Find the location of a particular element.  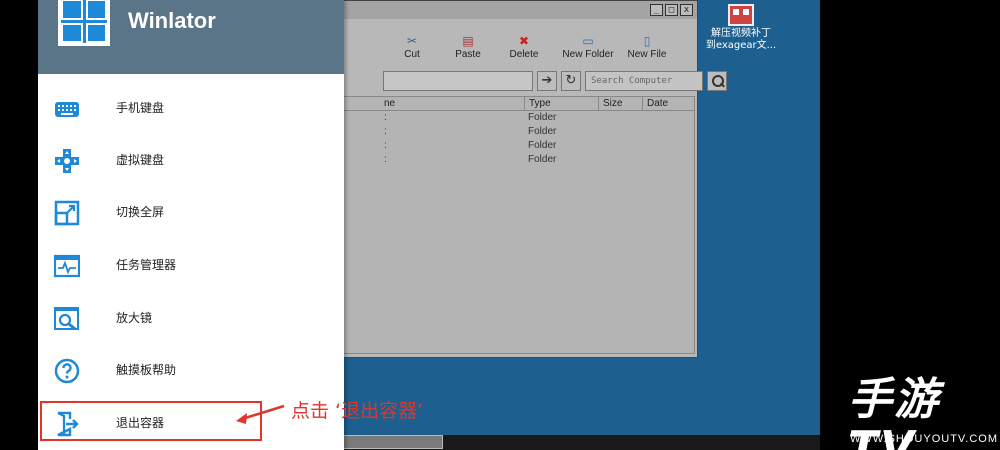

new-folder-button: ▭ New Folder is located at coordinates (588, 47).